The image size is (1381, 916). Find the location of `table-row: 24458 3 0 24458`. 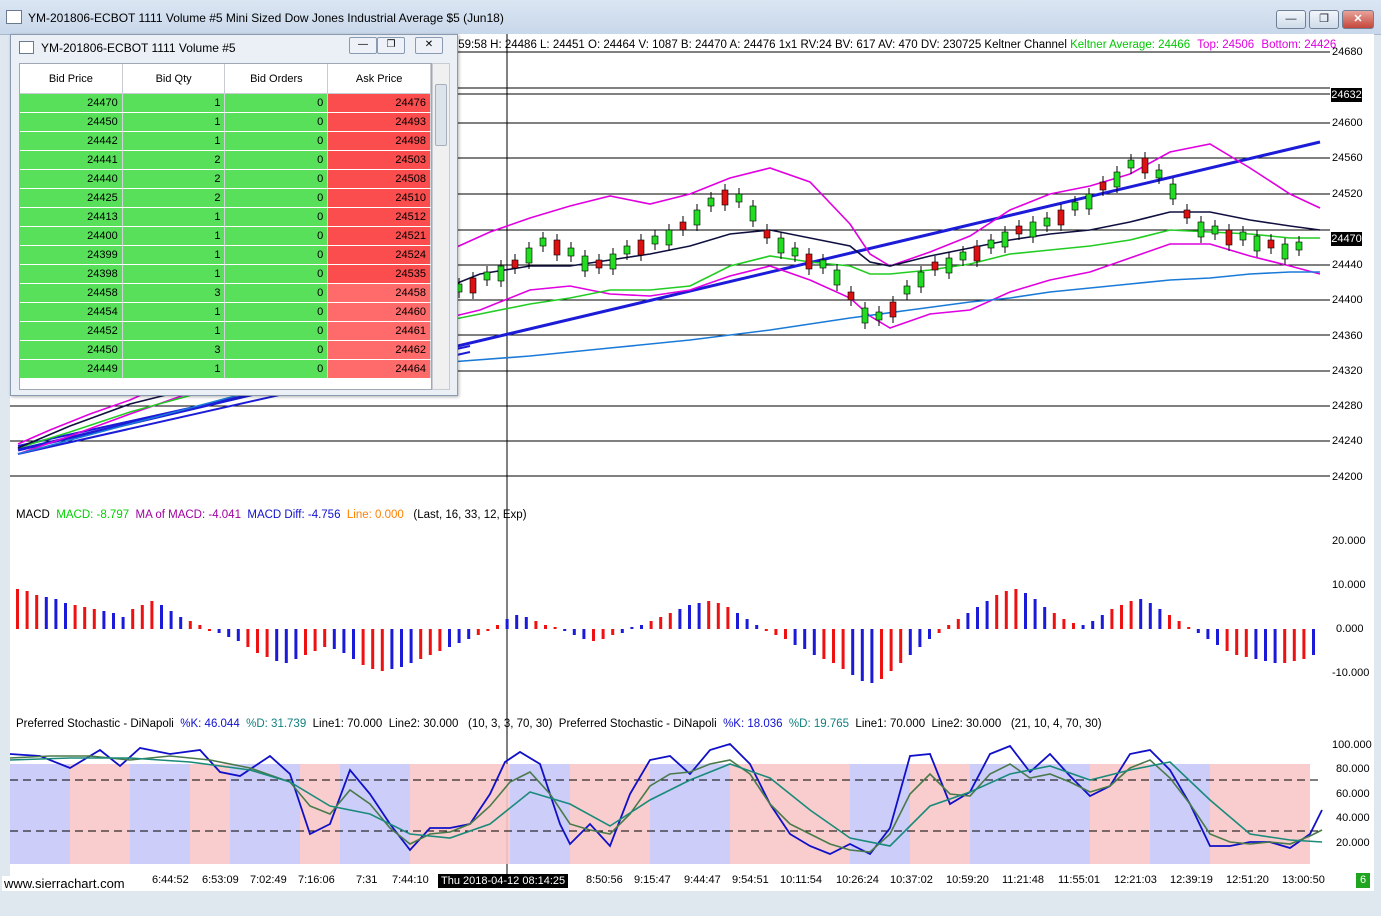

table-row: 24458 3 0 24458 is located at coordinates (225, 293).